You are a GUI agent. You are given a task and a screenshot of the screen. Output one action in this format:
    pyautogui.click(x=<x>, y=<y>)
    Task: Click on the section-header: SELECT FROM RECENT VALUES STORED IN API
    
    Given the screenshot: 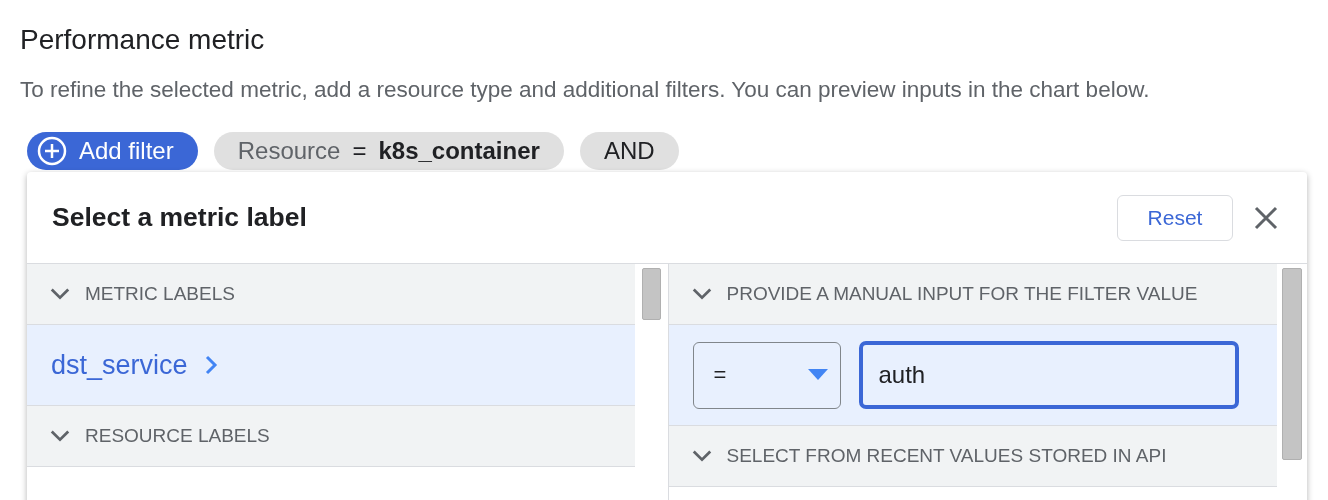 What is the action you would take?
    pyautogui.click(x=972, y=456)
    